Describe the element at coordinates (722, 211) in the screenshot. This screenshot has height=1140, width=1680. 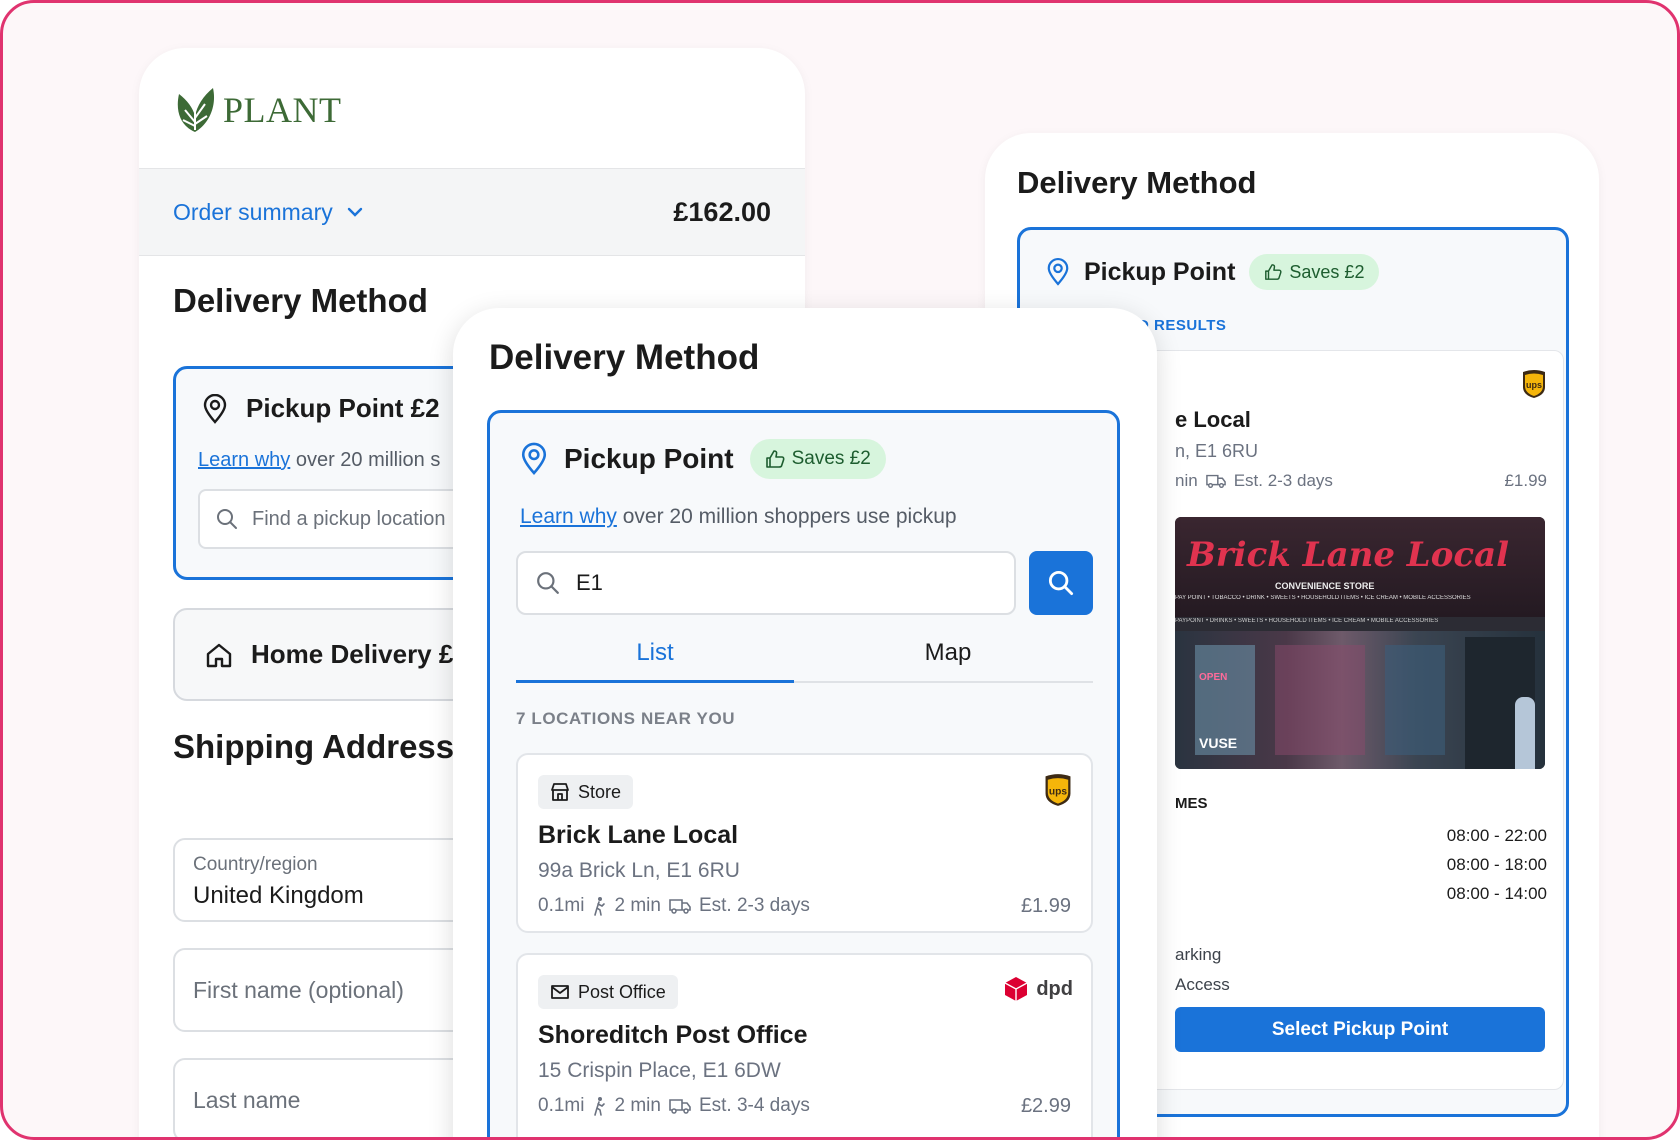
I see `order-total: £162.00` at that location.